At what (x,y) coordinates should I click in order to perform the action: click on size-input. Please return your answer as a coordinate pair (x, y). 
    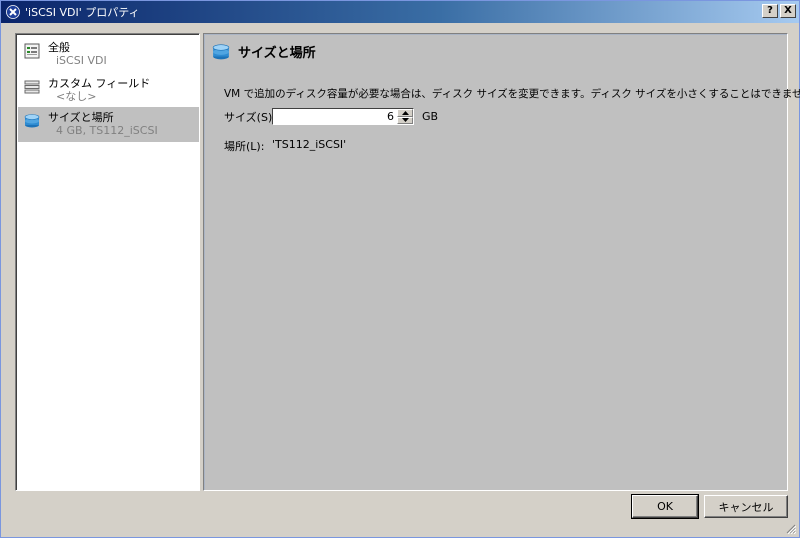
    Looking at the image, I should click on (335, 116).